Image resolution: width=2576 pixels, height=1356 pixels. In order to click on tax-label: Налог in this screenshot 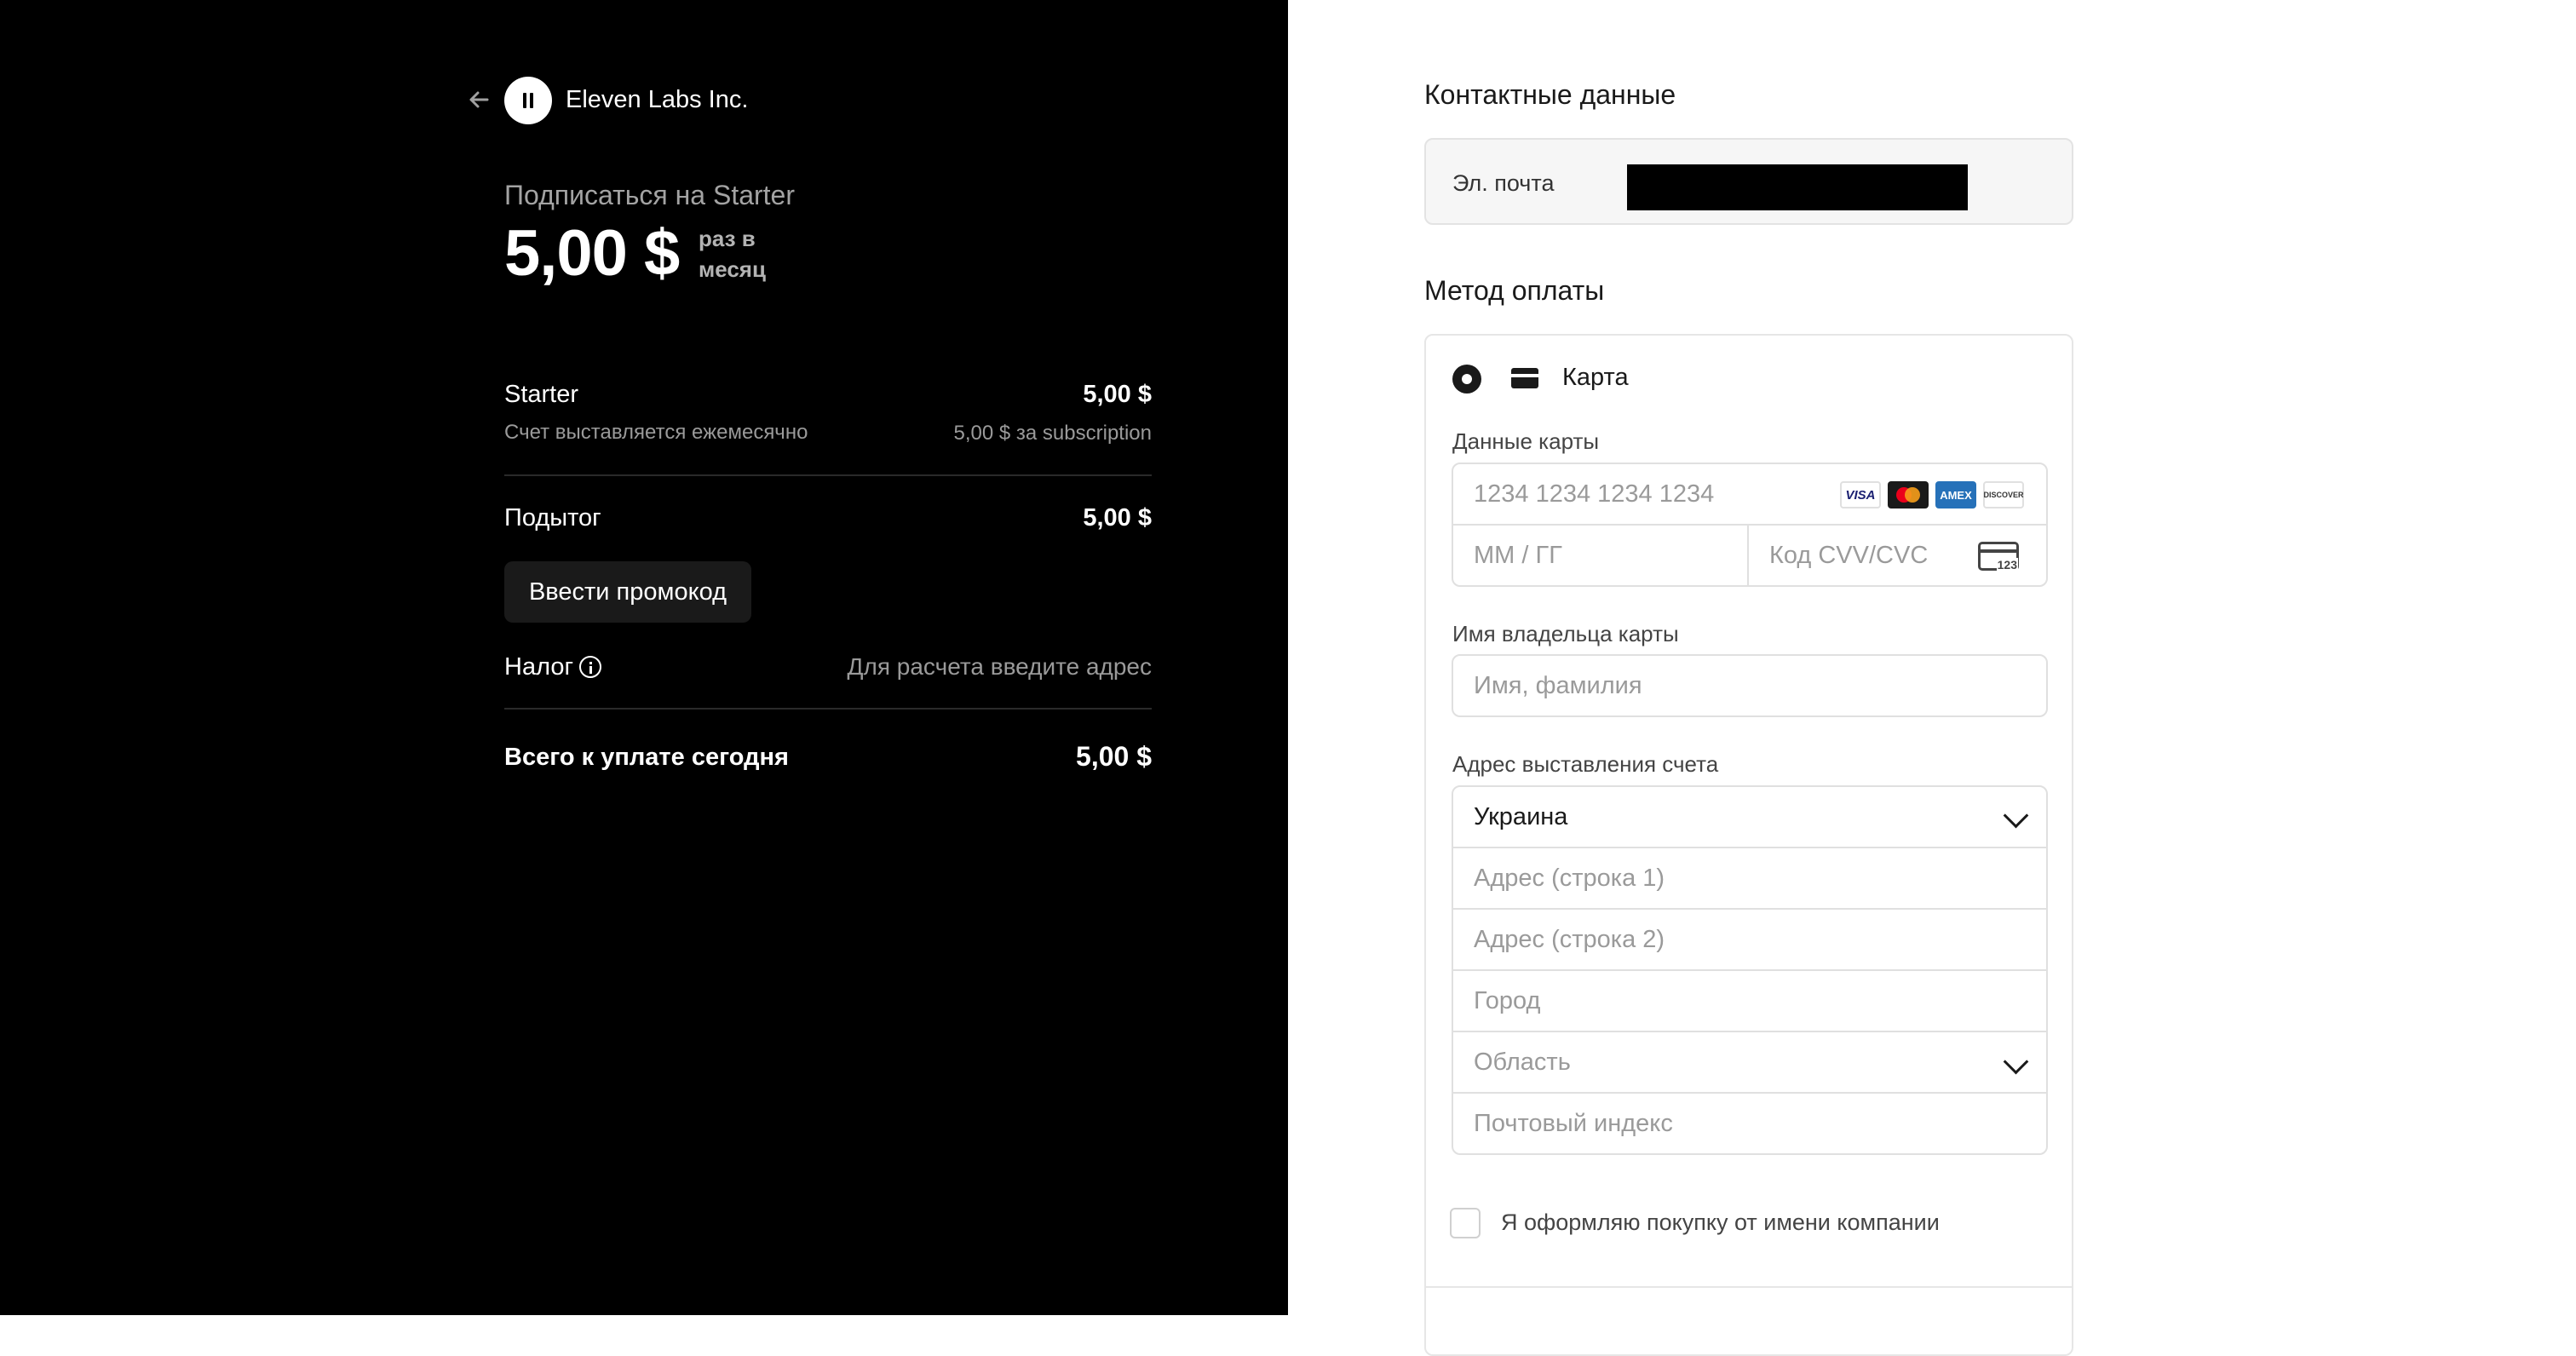, I will do `click(539, 667)`.